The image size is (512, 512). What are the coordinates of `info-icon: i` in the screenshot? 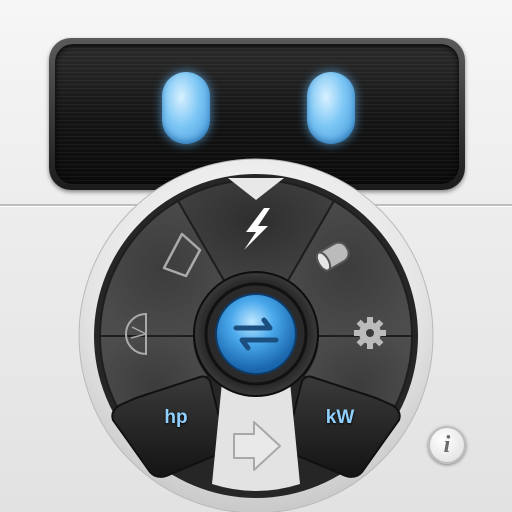 It's located at (447, 445).